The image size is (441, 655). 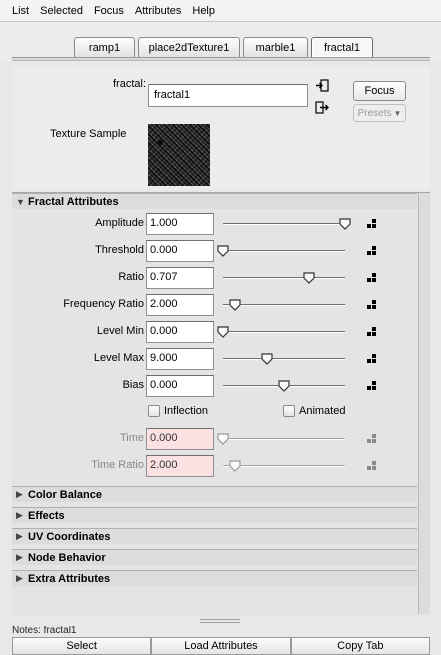 What do you see at coordinates (69, 536) in the screenshot?
I see `section-title: UV Coordinates` at bounding box center [69, 536].